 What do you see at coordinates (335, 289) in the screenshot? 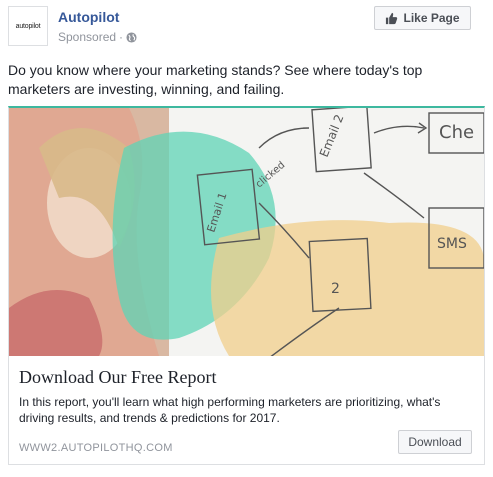
I see `sketch-number-2: 2` at bounding box center [335, 289].